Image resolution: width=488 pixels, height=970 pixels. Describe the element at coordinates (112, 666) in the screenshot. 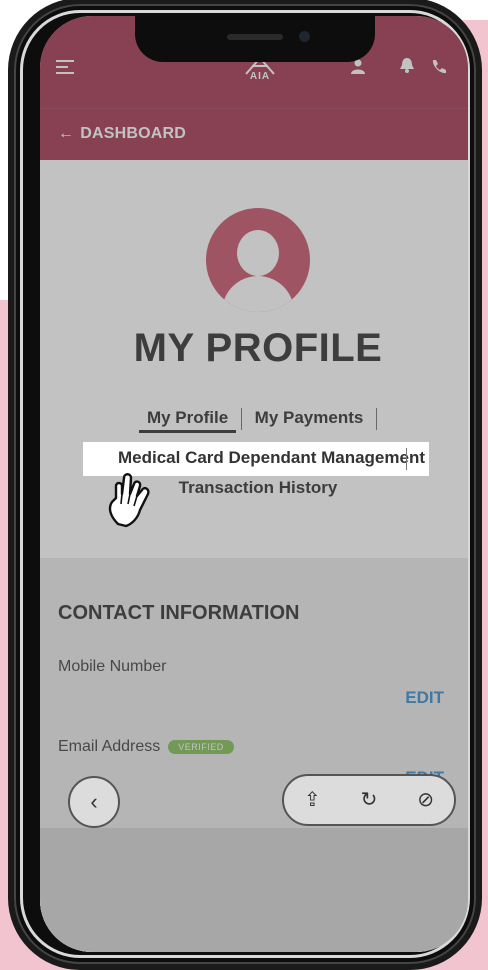

I see `mobile-number-label: Mobile Number` at that location.